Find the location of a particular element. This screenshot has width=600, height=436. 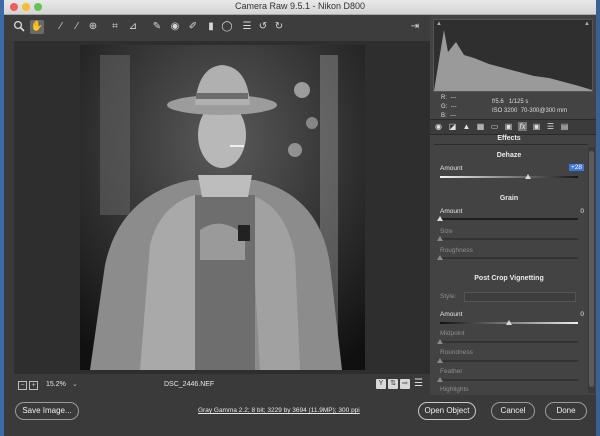

r-label: R: is located at coordinates (444, 98).